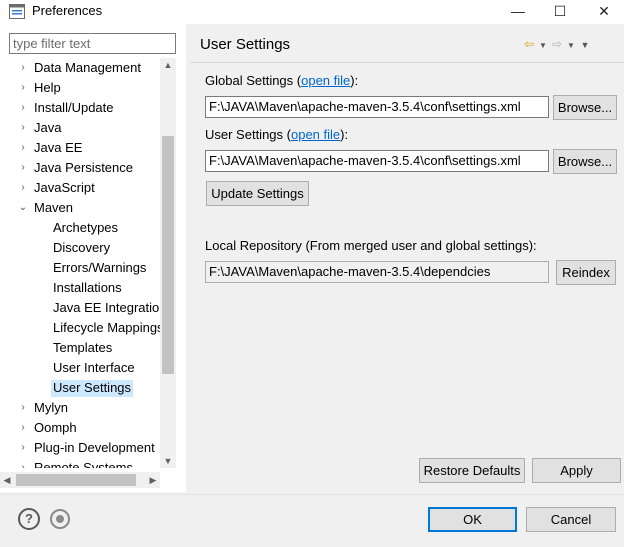  What do you see at coordinates (80, 428) in the screenshot?
I see `tree-item: › Oomph` at bounding box center [80, 428].